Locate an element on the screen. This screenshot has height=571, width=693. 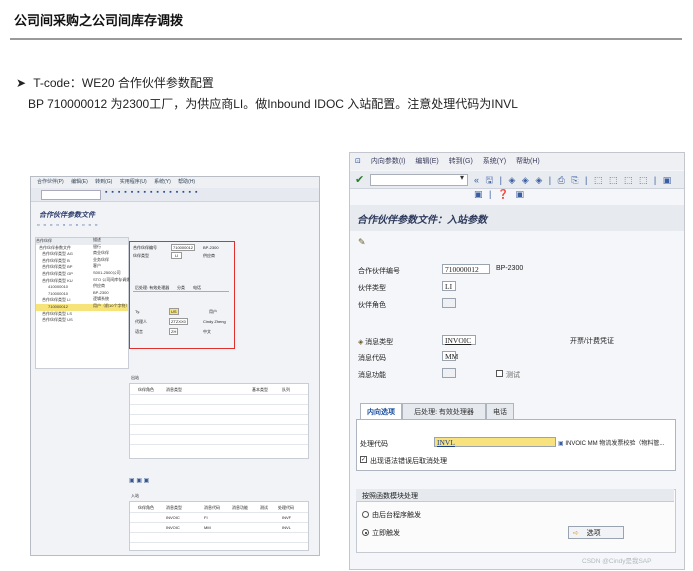
value-help-icon: ▣ is located at coordinates (561, 444).